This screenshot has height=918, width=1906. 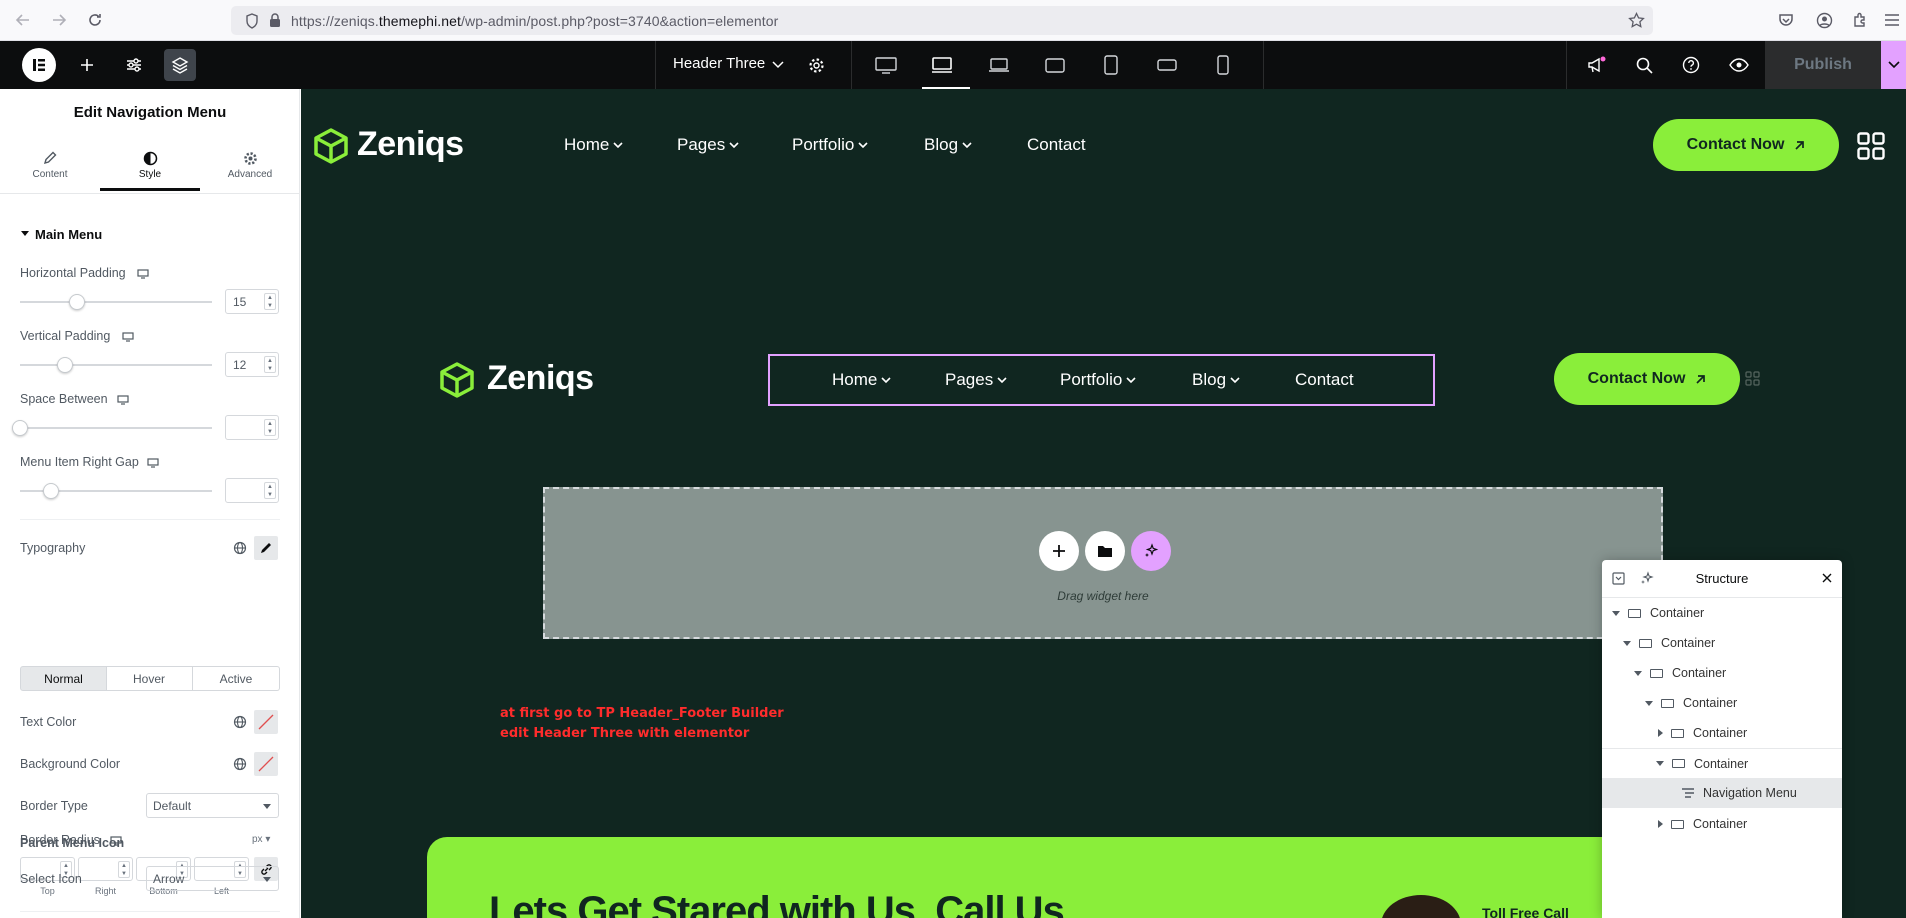 What do you see at coordinates (1688, 793) in the screenshot?
I see `nav-menu-widget-icon` at bounding box center [1688, 793].